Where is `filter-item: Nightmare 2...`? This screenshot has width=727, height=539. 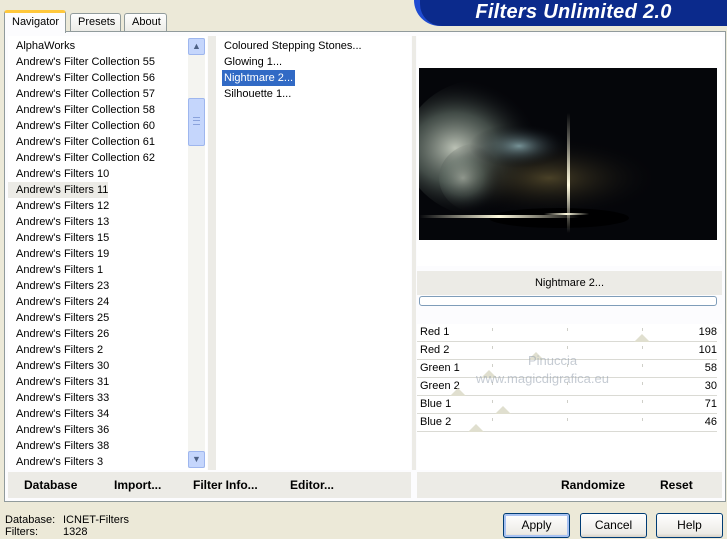 filter-item: Nightmare 2... is located at coordinates (259, 78).